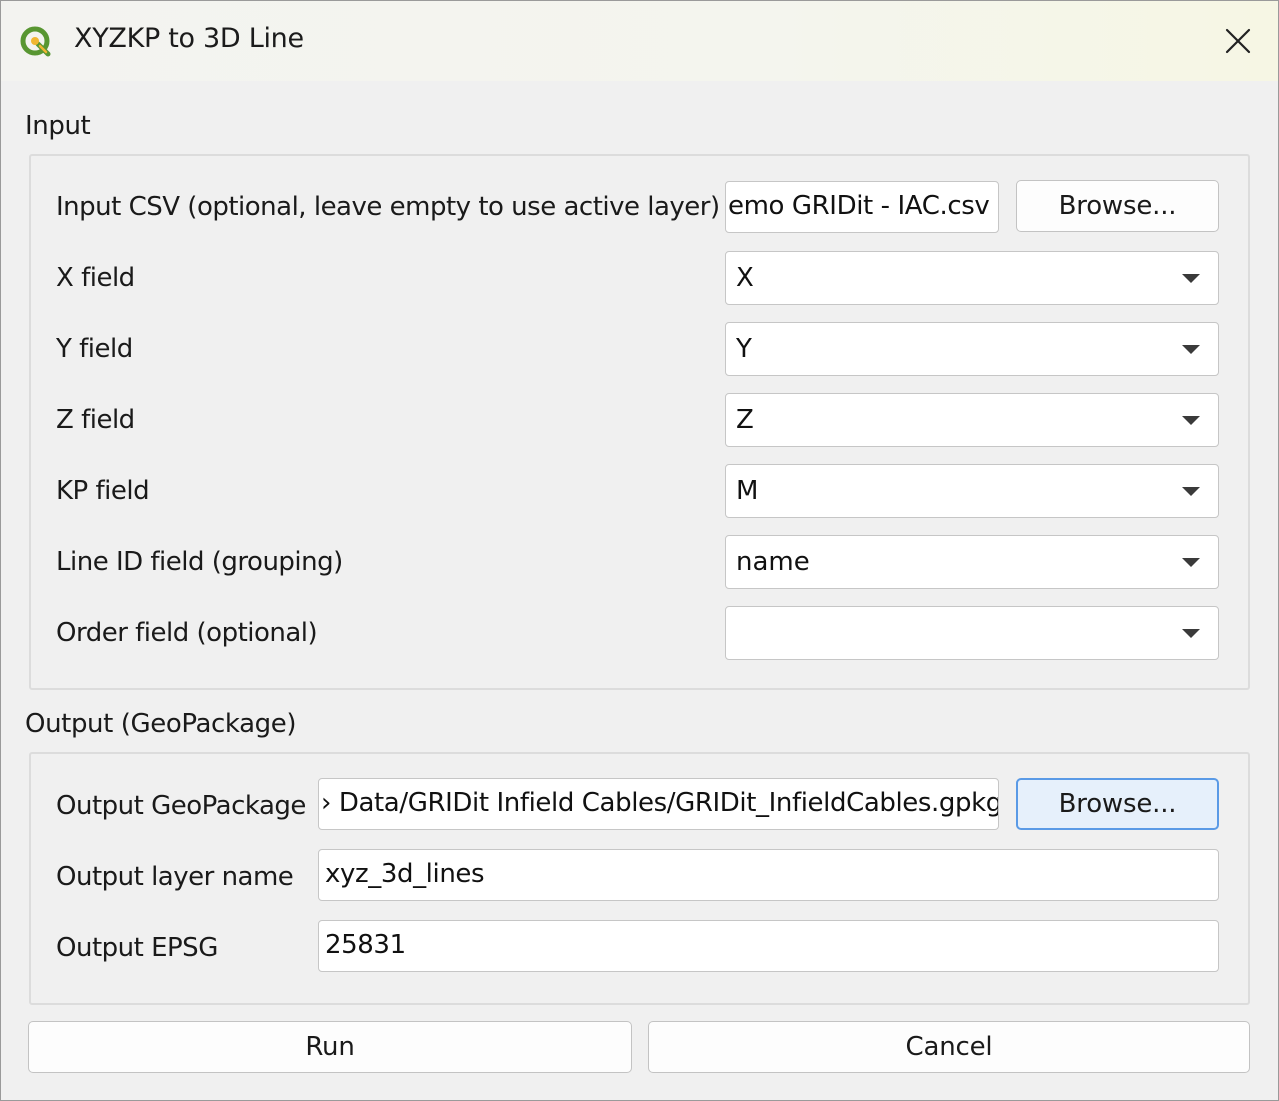  What do you see at coordinates (95, 278) in the screenshot?
I see `x-field-label: X field` at bounding box center [95, 278].